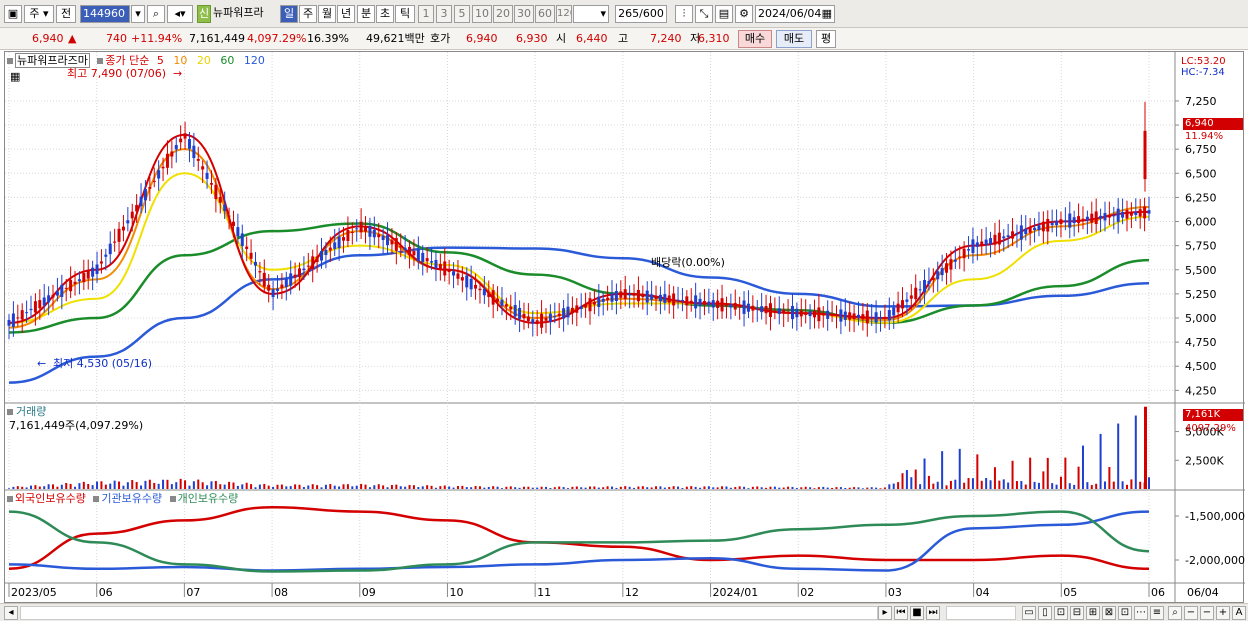 The image size is (1248, 621). What do you see at coordinates (1109, 613) in the screenshot?
I see `tool-icon: ⊠` at bounding box center [1109, 613].